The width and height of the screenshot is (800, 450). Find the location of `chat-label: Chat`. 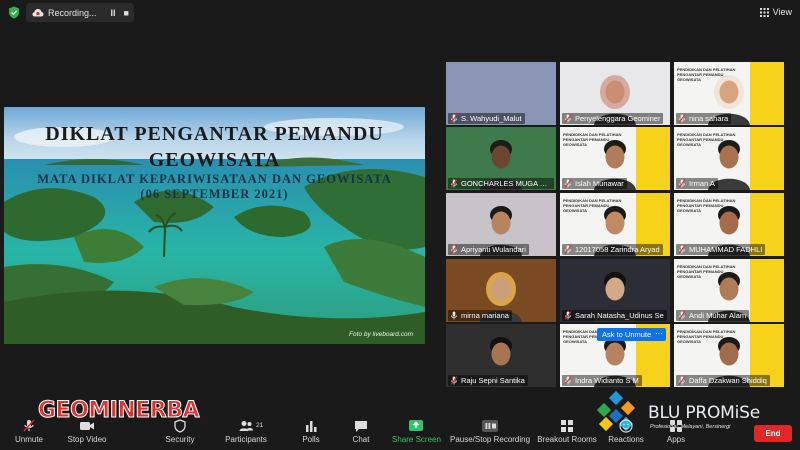

chat-label: Chat is located at coordinates (361, 439).